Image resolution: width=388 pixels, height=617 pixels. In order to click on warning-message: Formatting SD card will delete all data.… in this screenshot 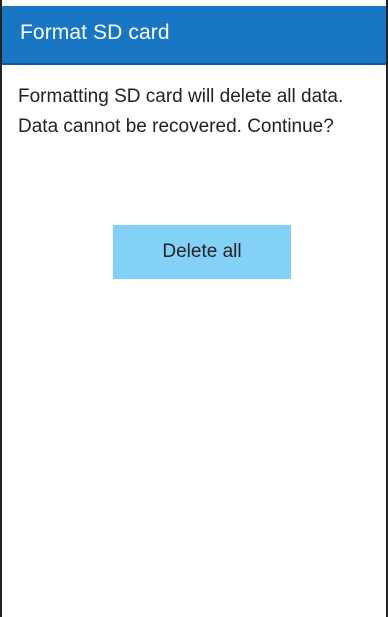, I will do `click(181, 111)`.